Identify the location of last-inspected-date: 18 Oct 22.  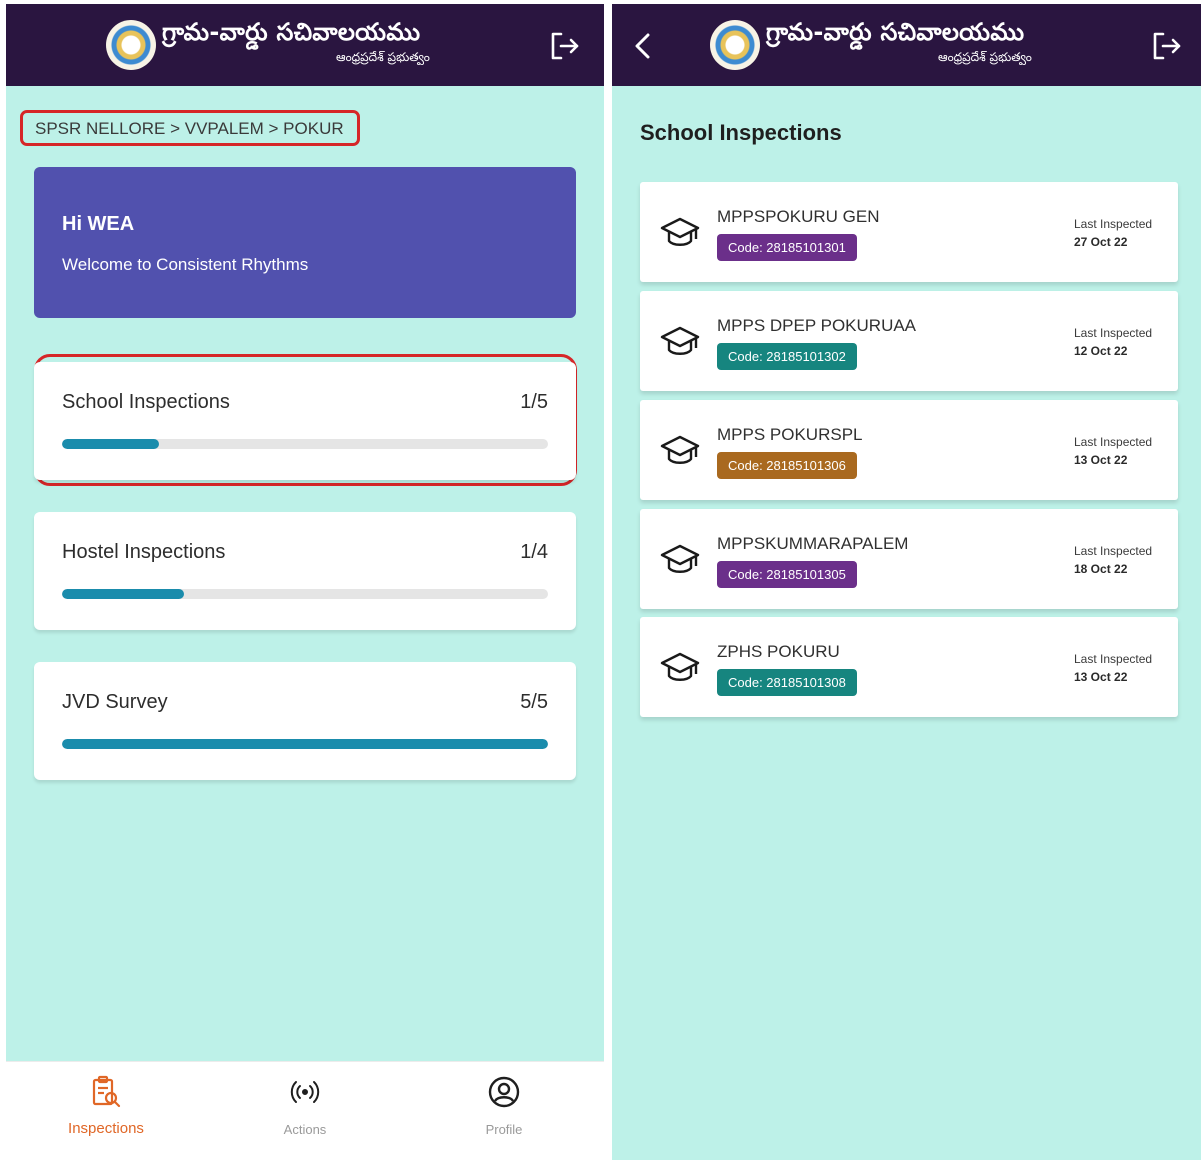
(1101, 569).